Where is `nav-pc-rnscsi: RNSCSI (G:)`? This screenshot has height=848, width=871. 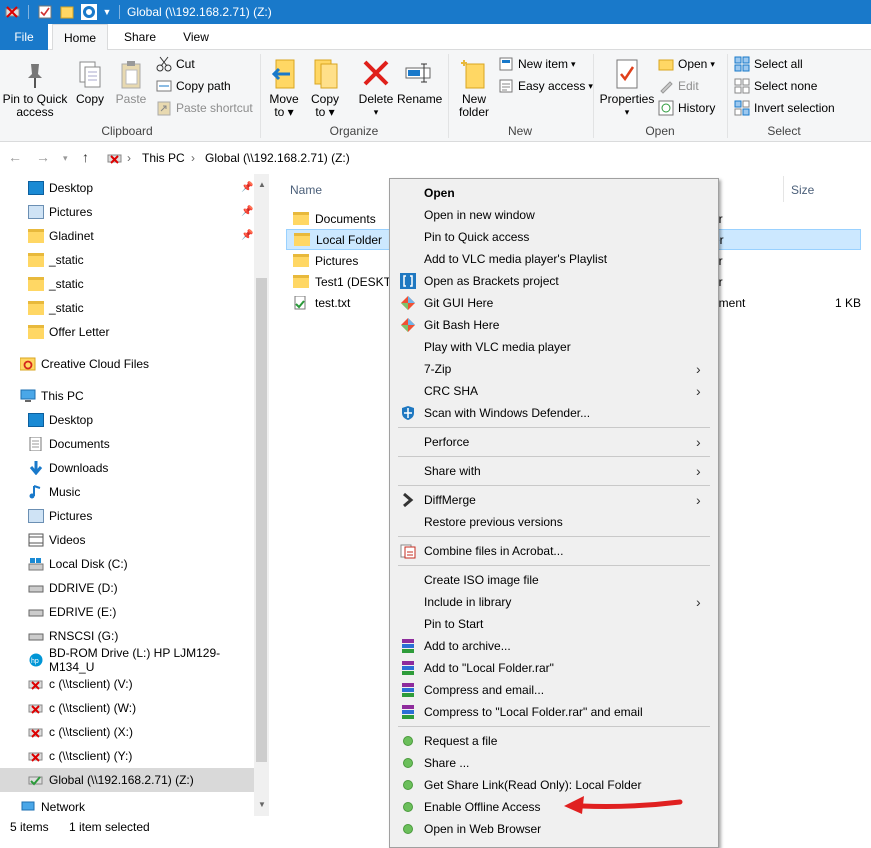
nav-pc-rnscsi: RNSCSI (G:) is located at coordinates (127, 636).